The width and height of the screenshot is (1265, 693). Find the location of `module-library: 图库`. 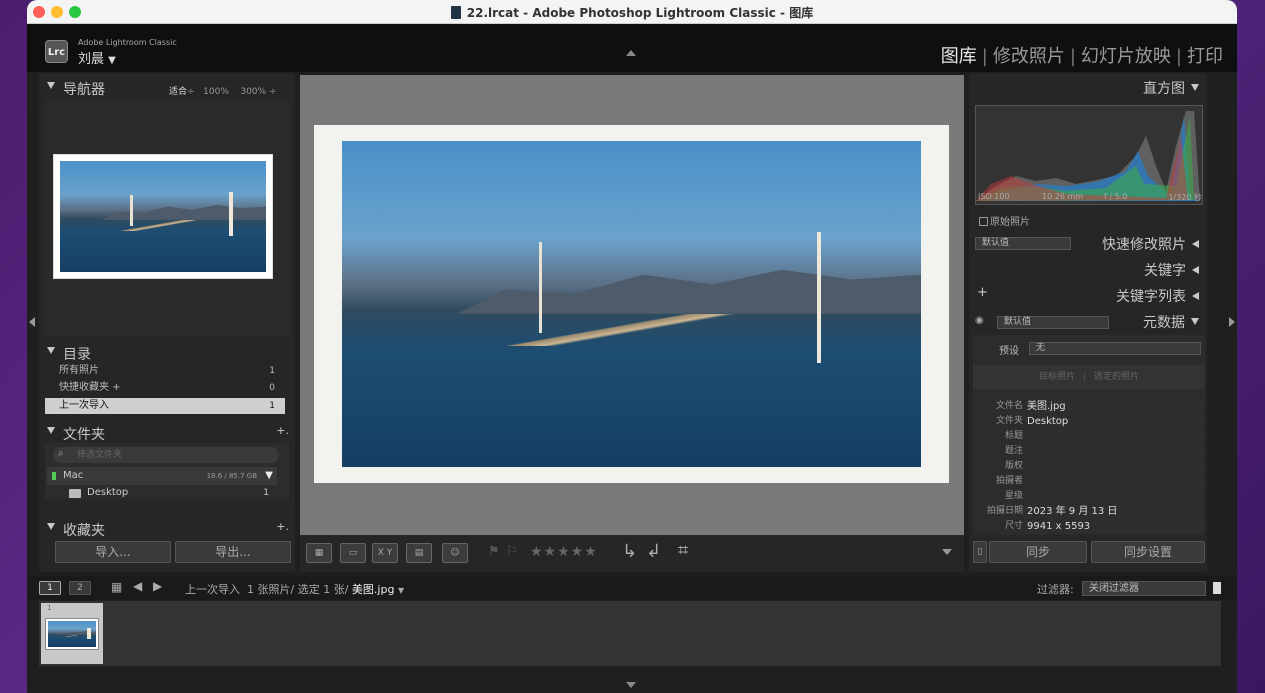

module-library: 图库 is located at coordinates (959, 56).